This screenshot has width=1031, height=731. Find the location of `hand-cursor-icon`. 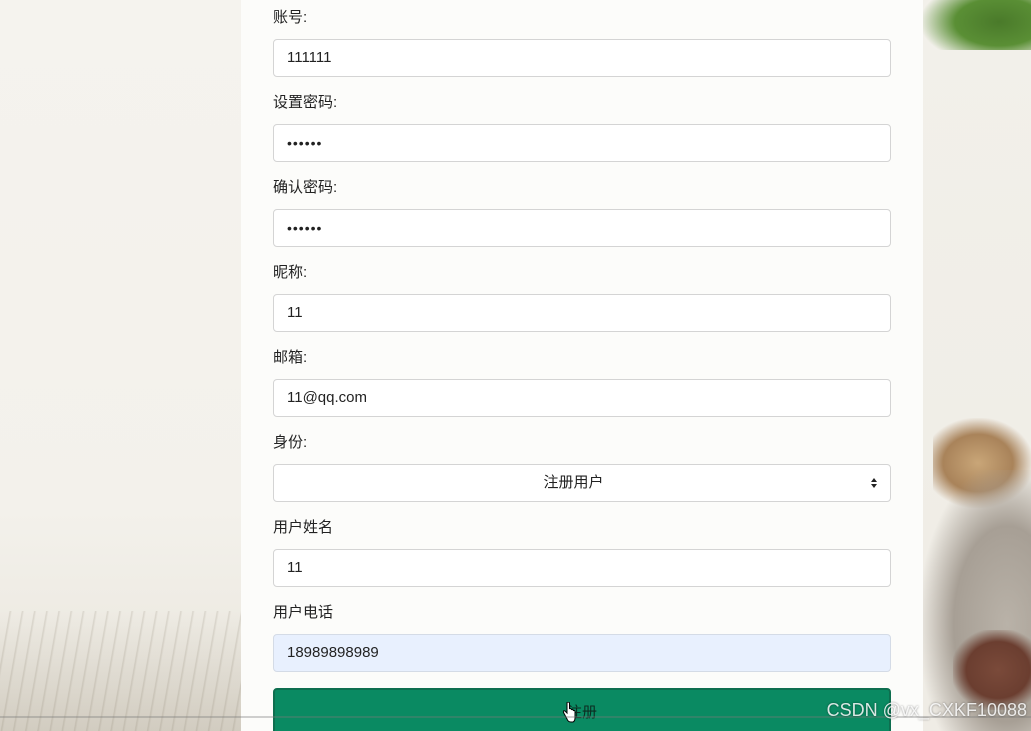

hand-cursor-icon is located at coordinates (569, 712).